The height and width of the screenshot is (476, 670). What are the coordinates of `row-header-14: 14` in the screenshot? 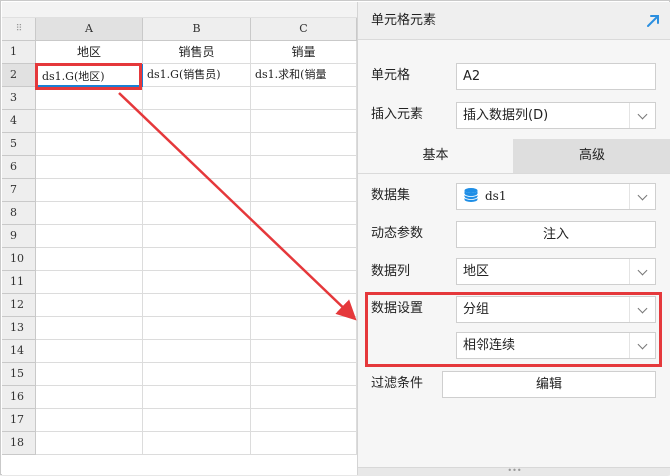 It's located at (19, 351).